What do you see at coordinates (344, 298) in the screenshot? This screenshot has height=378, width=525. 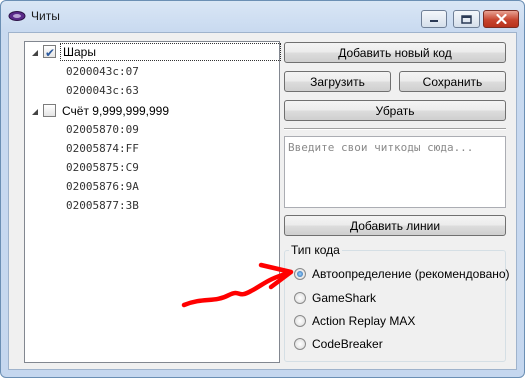 I see `radio-label: GameShark` at bounding box center [344, 298].